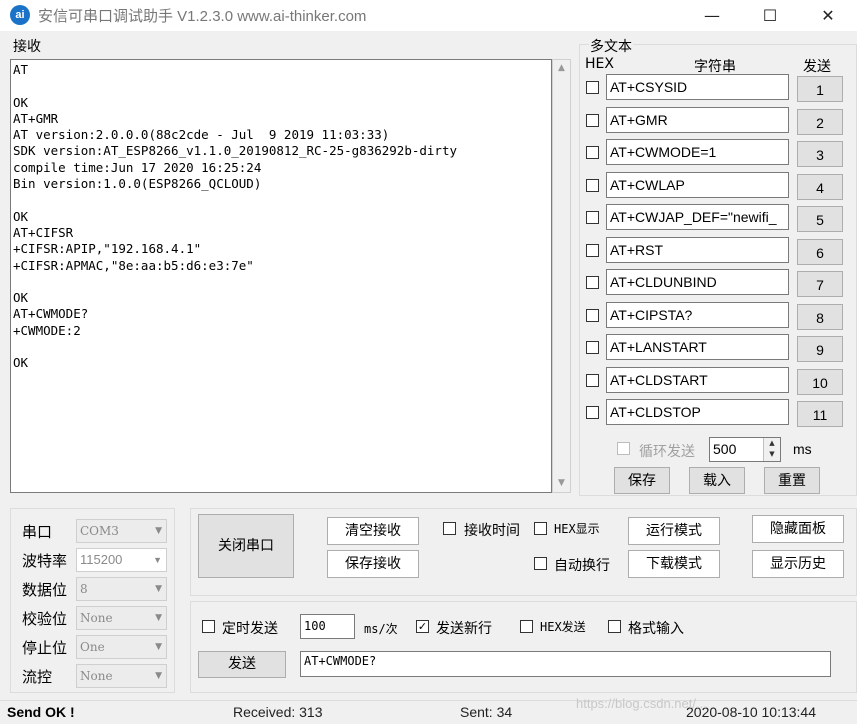 This screenshot has width=857, height=724. What do you see at coordinates (422, 626) in the screenshot?
I see `send-newline-checkbox: ✓` at bounding box center [422, 626].